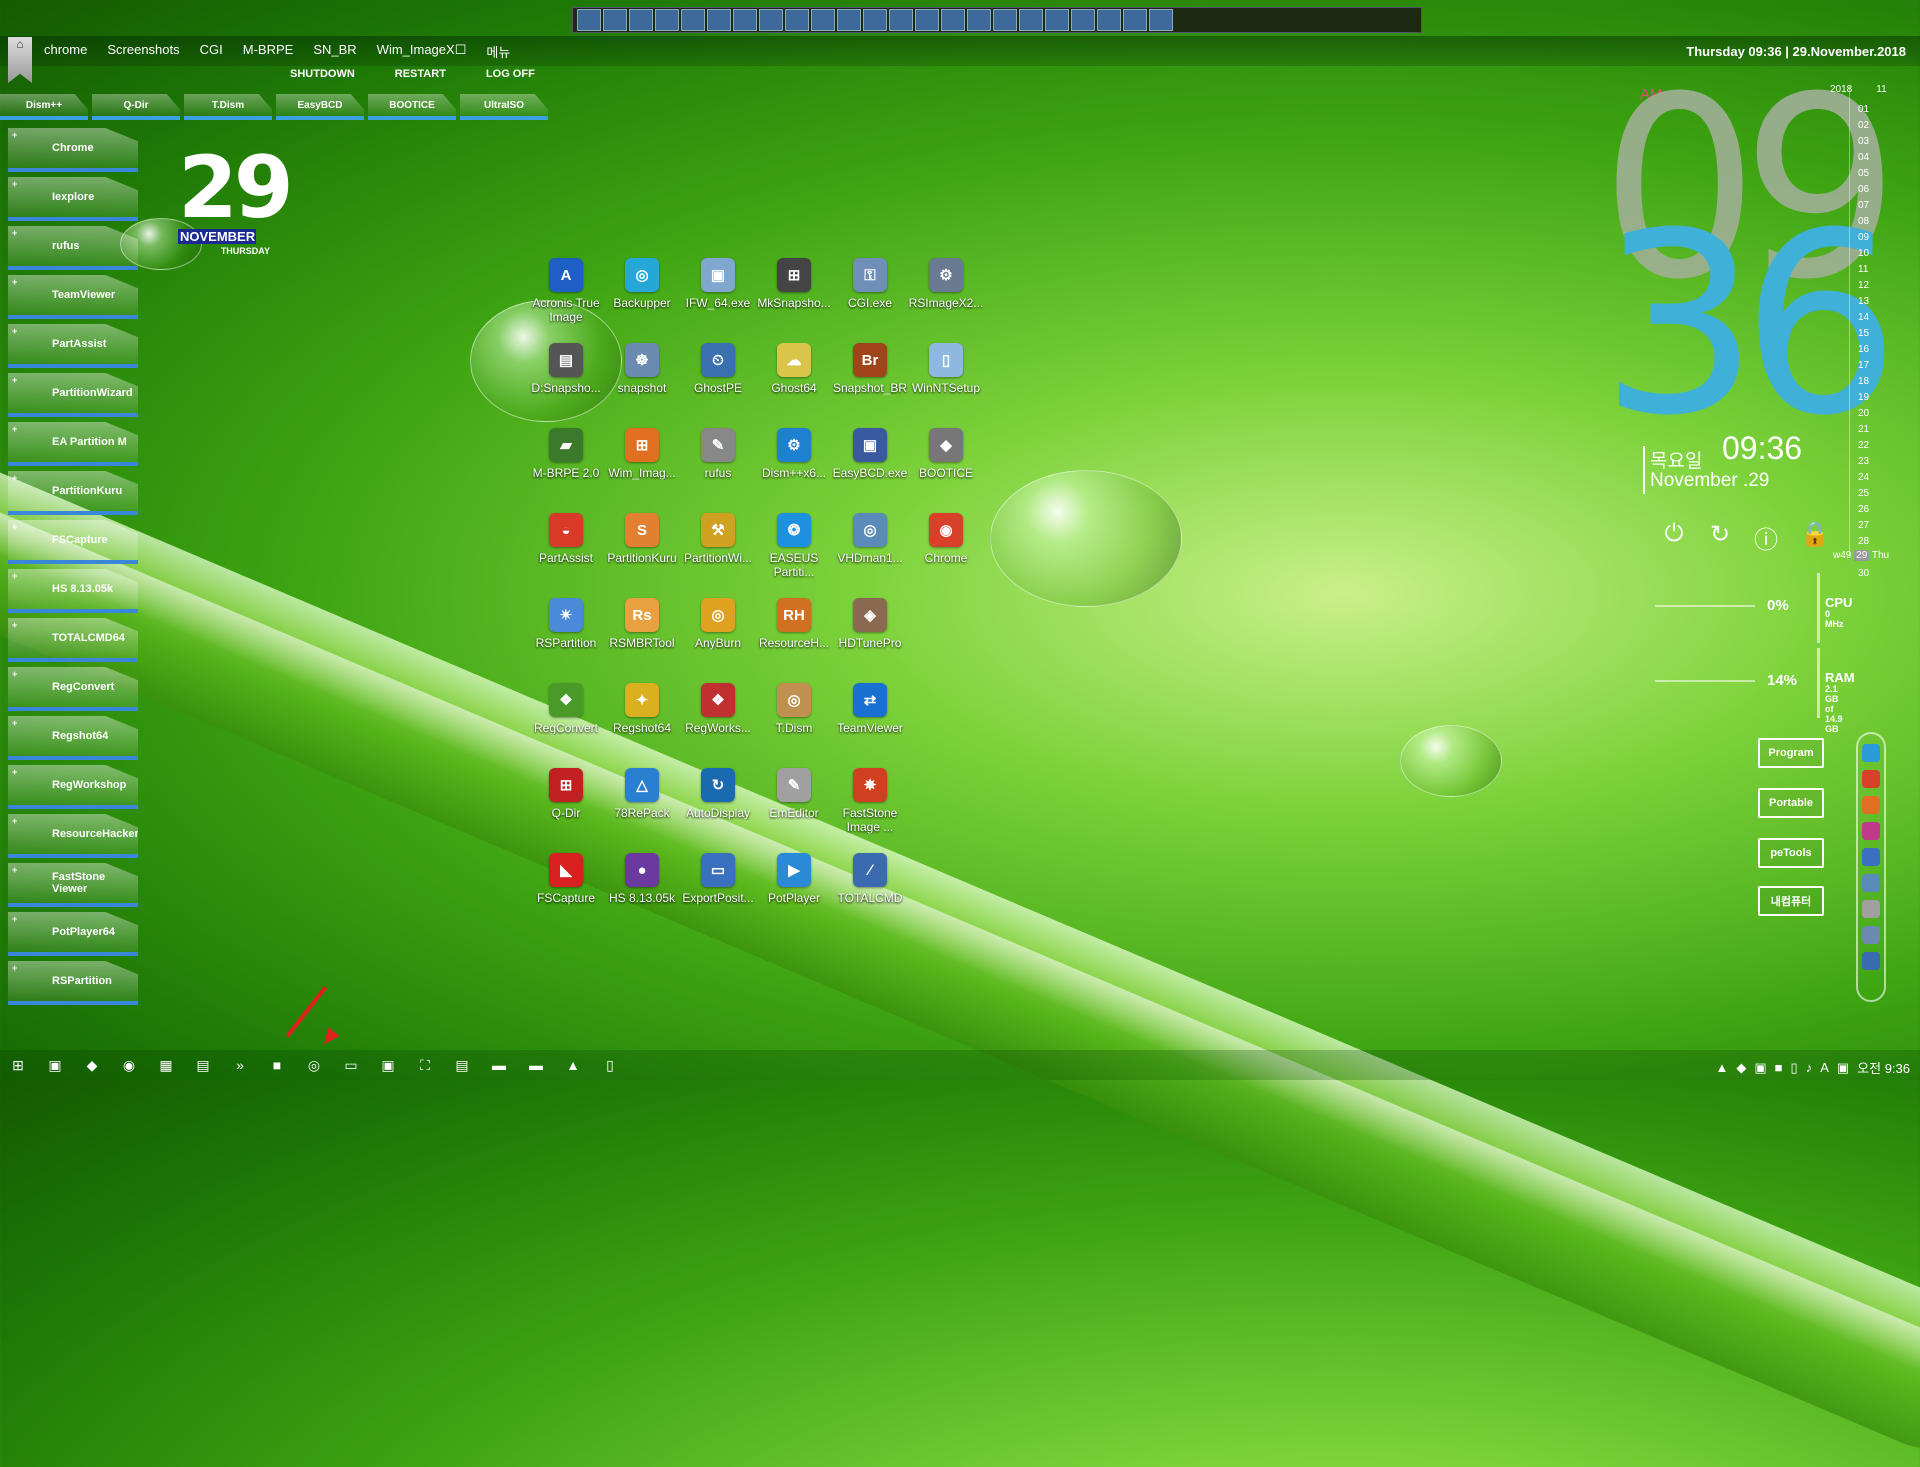 The width and height of the screenshot is (1920, 1467). What do you see at coordinates (20, 60) in the screenshot?
I see `pin-icon: ⌂` at bounding box center [20, 60].